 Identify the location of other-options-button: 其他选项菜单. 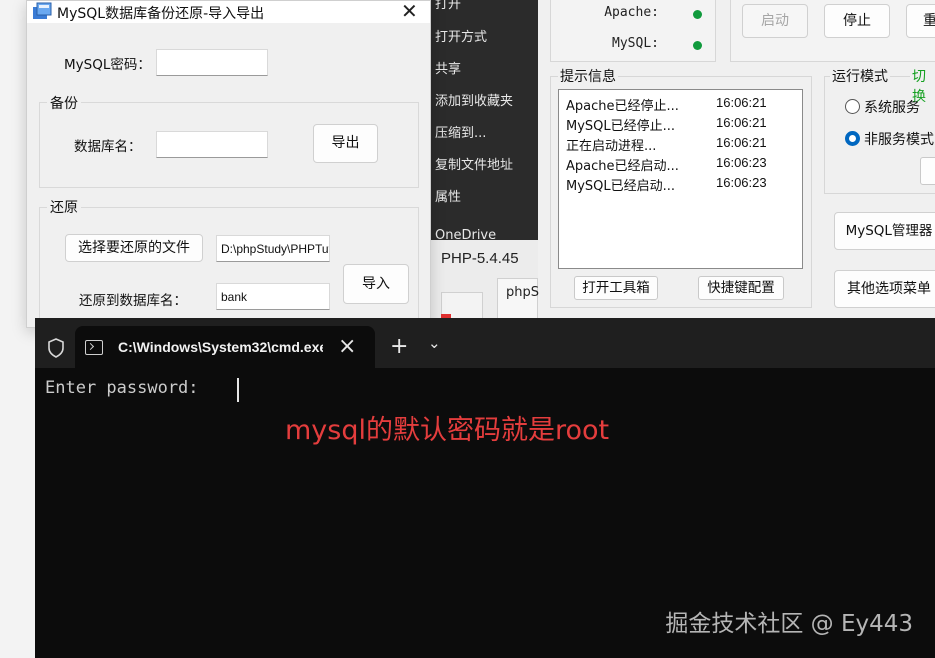
(884, 289).